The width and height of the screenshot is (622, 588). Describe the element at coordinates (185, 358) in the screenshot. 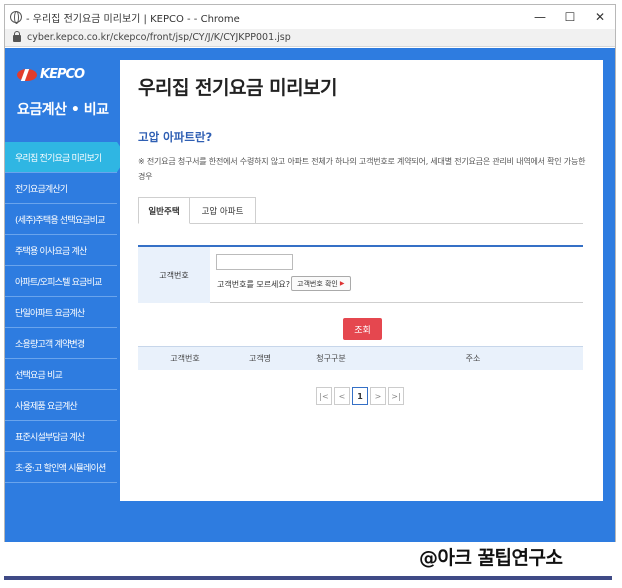

I see `column-header-customer-number: 고객번호` at that location.